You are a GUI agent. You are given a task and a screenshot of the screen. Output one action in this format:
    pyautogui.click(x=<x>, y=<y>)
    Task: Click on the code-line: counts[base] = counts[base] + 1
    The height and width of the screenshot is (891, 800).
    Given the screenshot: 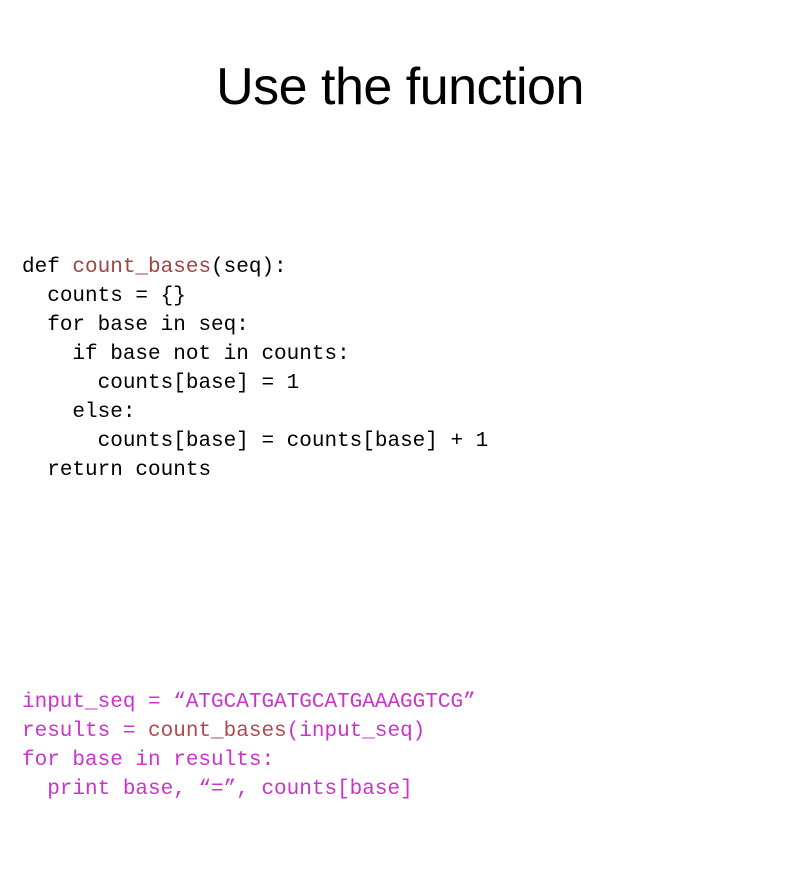 What is the action you would take?
    pyautogui.click(x=402, y=441)
    